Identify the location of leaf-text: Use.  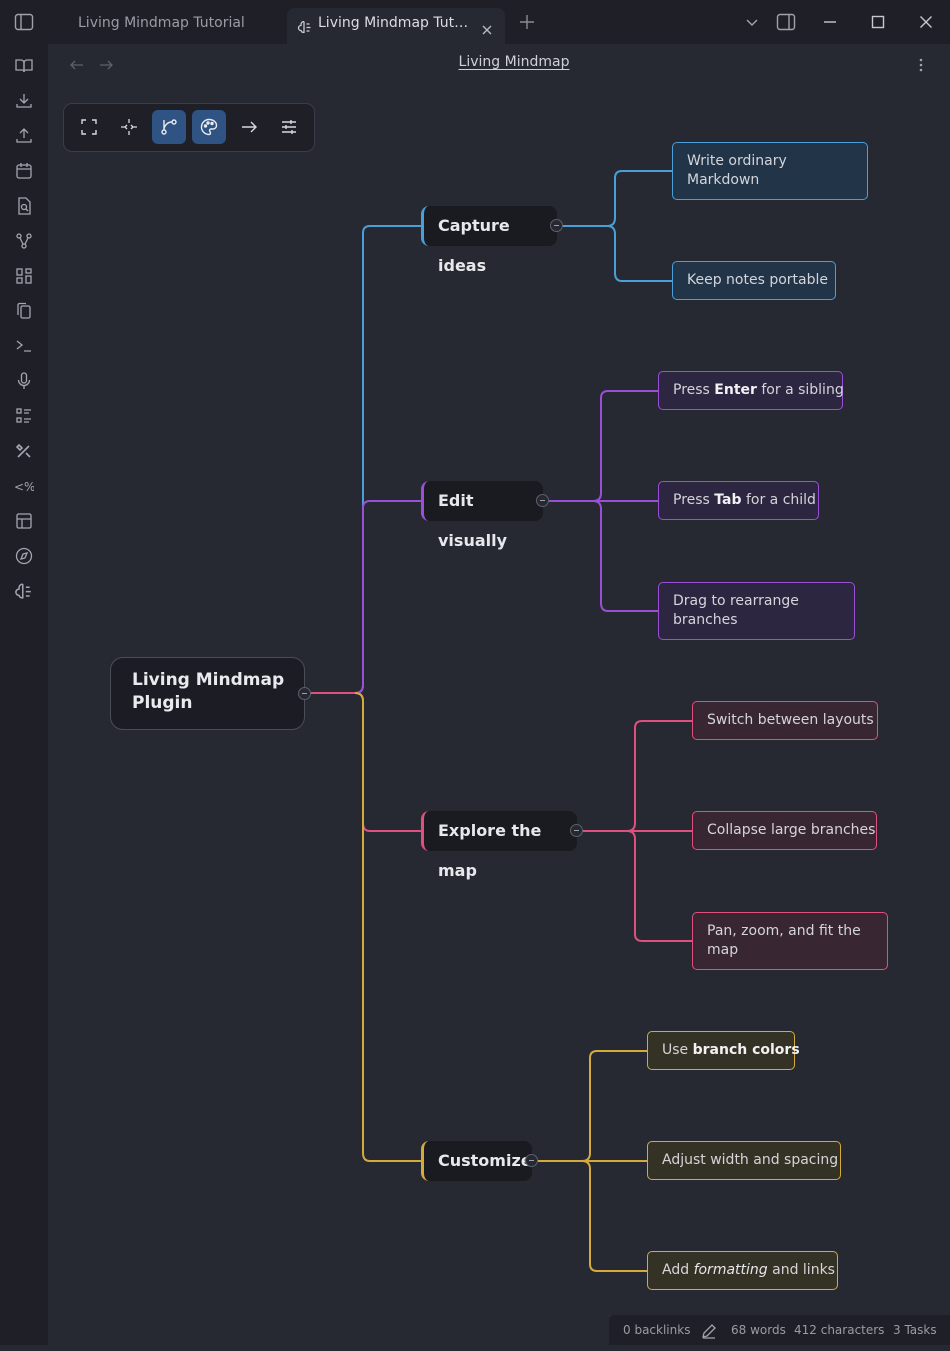
(677, 1050).